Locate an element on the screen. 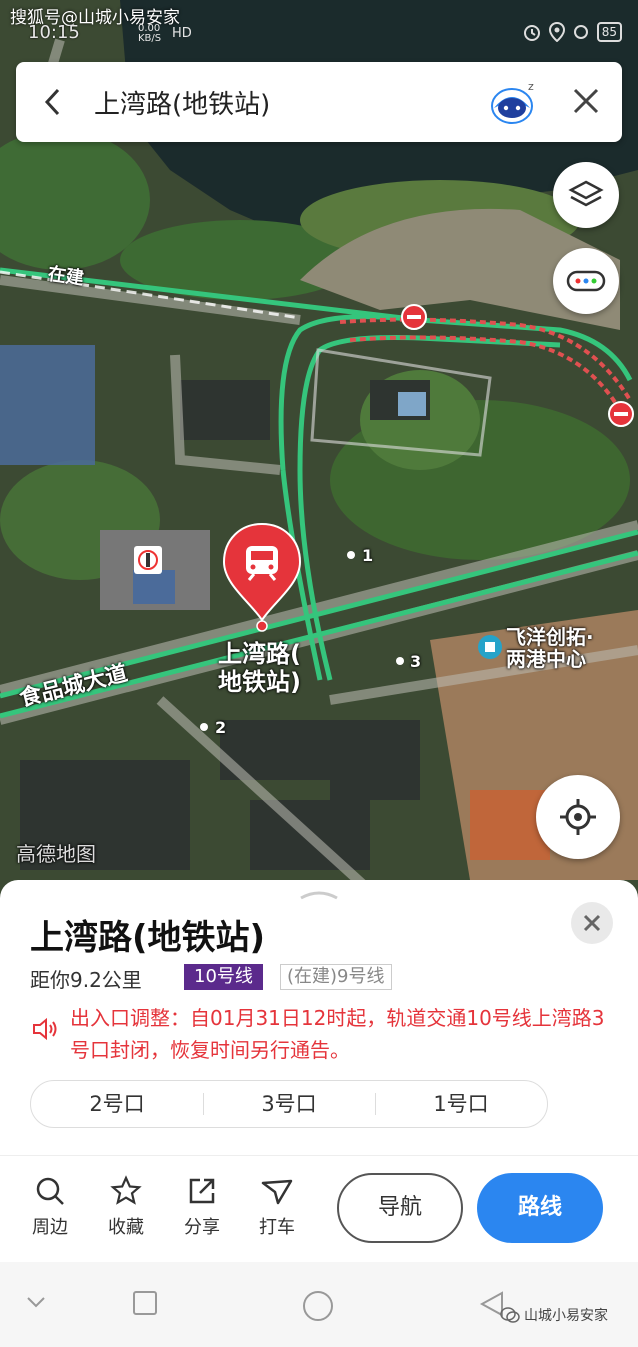  search-bar: 上湾路(地铁站) z is located at coordinates (319, 102).